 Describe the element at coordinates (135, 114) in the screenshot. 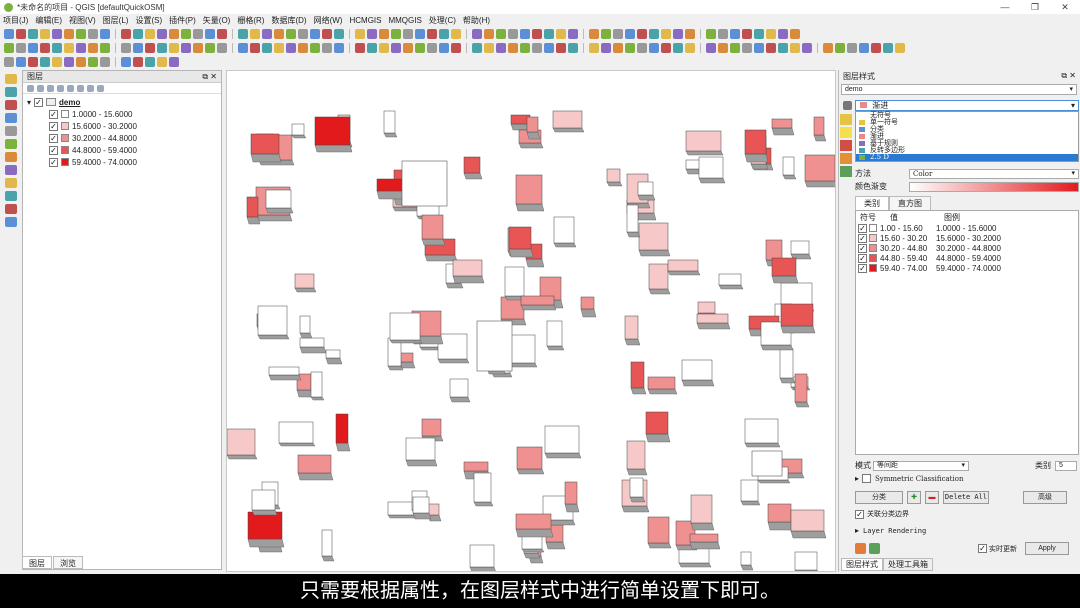

I see `legend-class-row: ✓ 1.0000 - 15.6000` at that location.